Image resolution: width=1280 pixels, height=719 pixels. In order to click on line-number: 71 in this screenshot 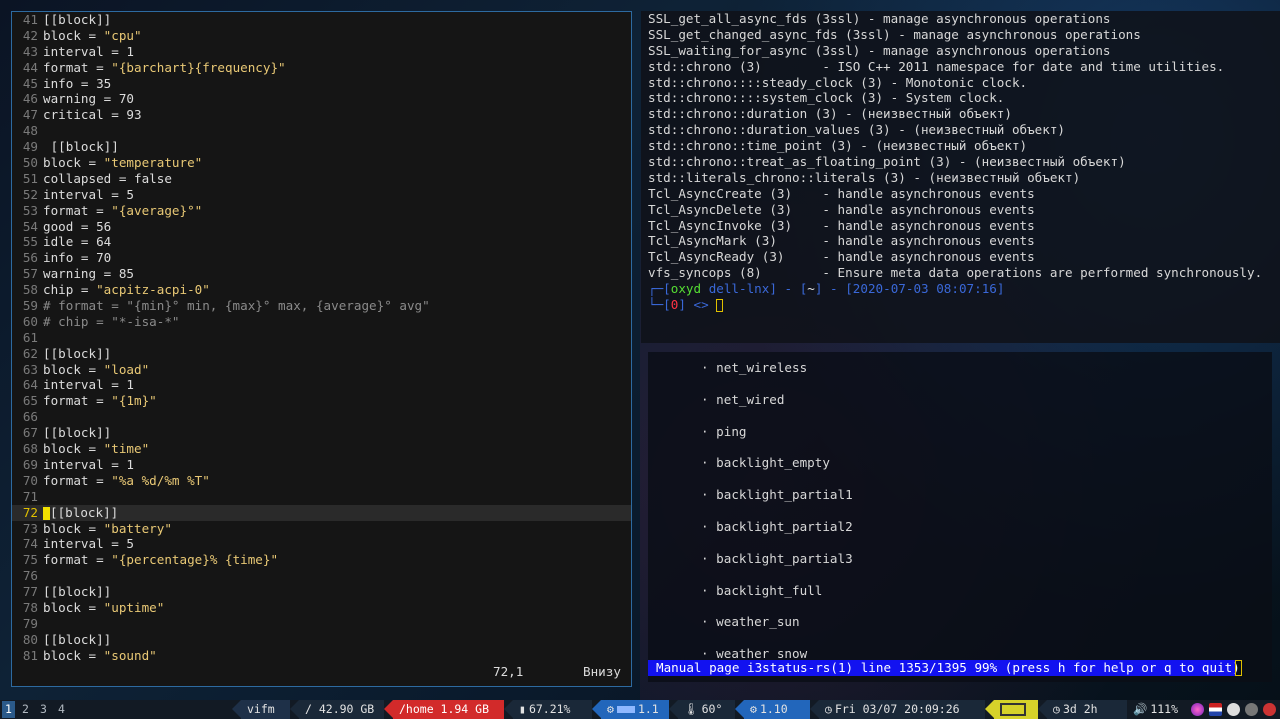, I will do `click(30, 496)`.